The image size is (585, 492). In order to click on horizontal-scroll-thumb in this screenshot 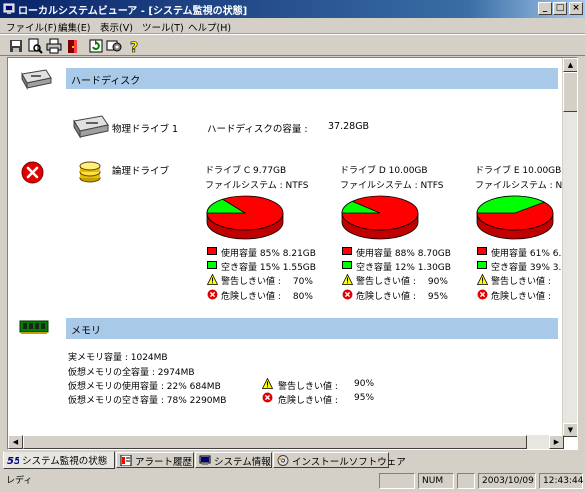, I will do `click(275, 442)`.